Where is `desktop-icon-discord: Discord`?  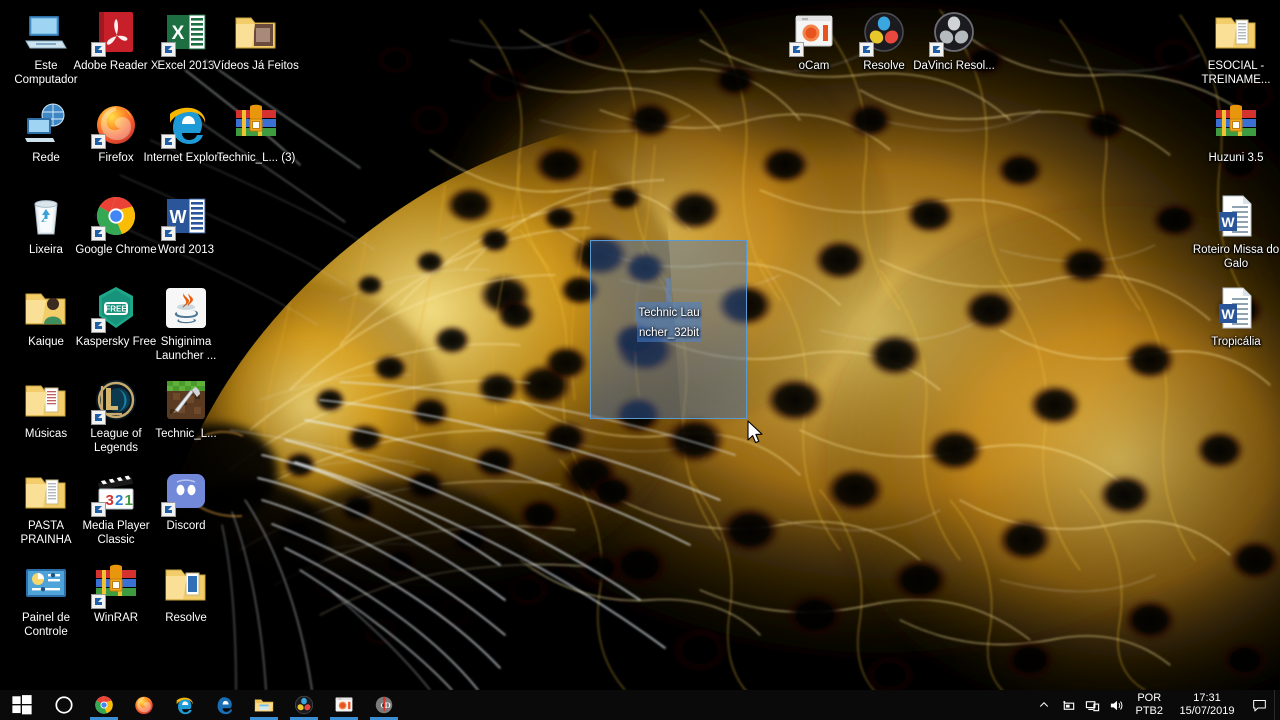 desktop-icon-discord: Discord is located at coordinates (186, 501).